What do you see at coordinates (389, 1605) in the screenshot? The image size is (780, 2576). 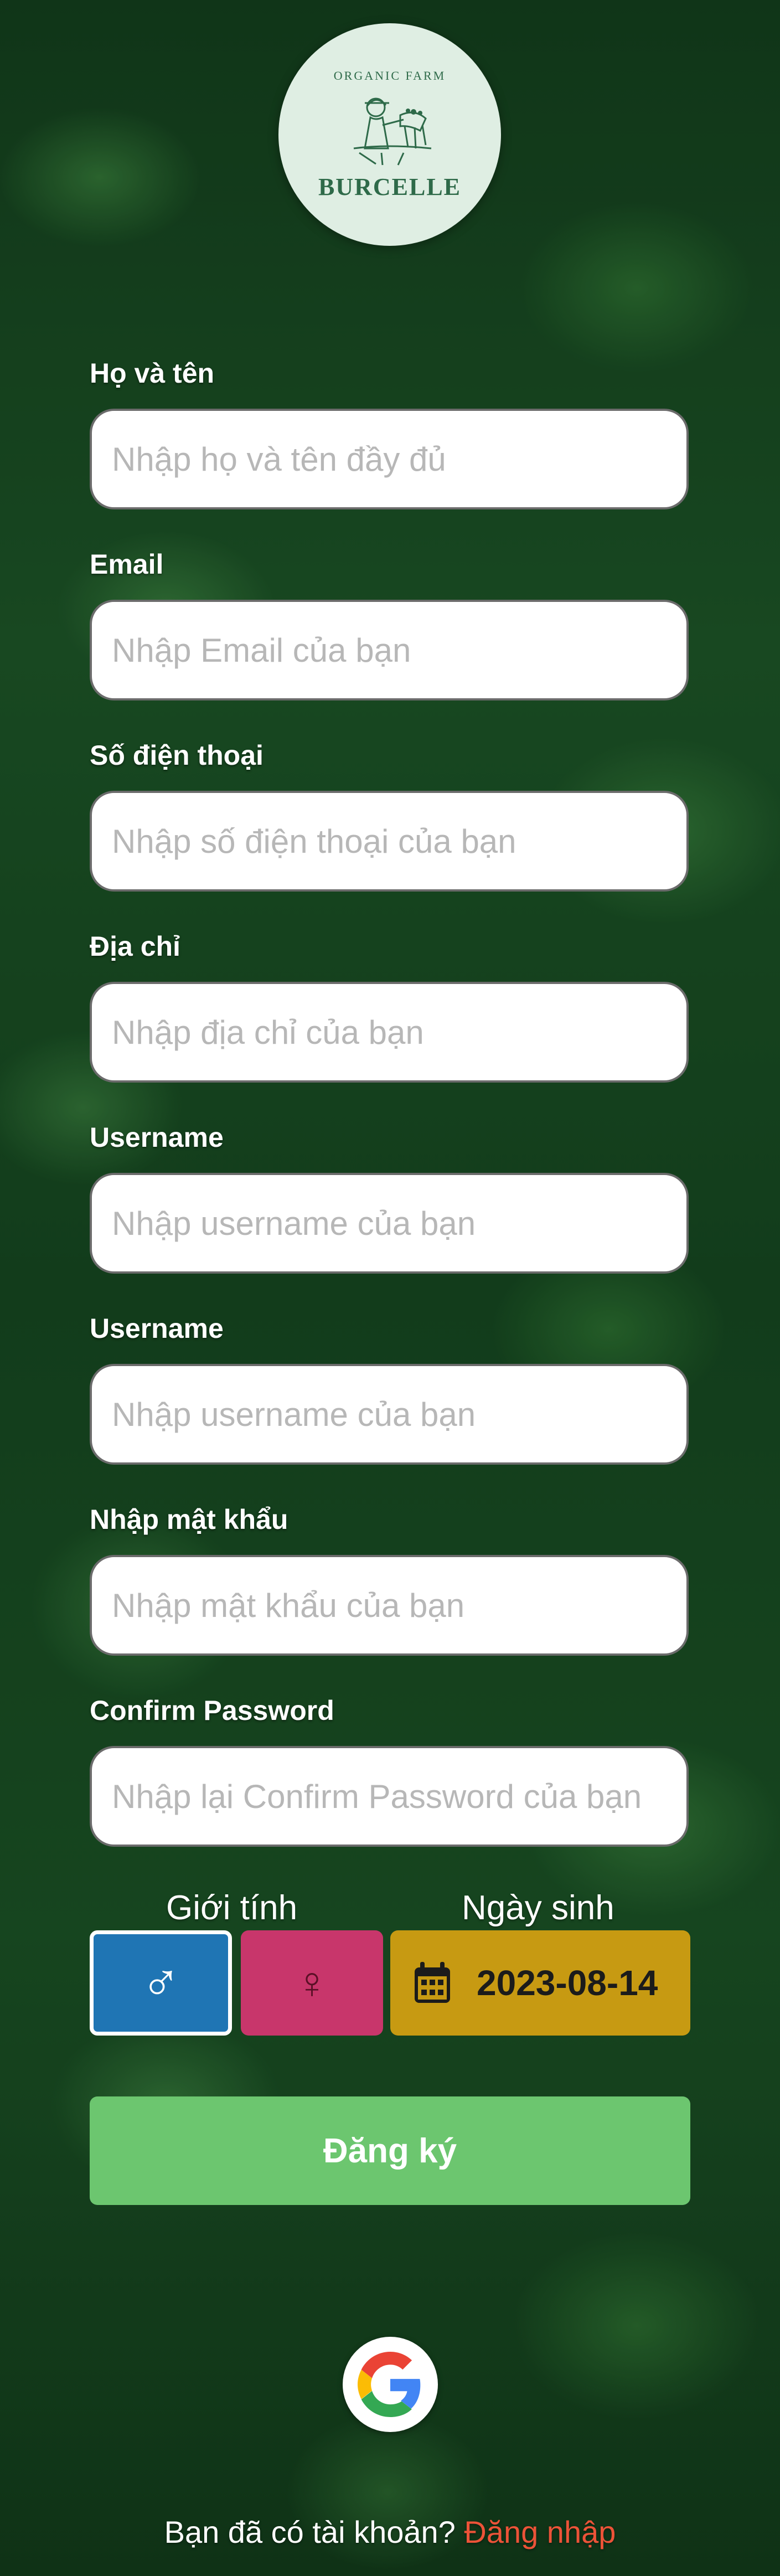 I see `password-input` at bounding box center [389, 1605].